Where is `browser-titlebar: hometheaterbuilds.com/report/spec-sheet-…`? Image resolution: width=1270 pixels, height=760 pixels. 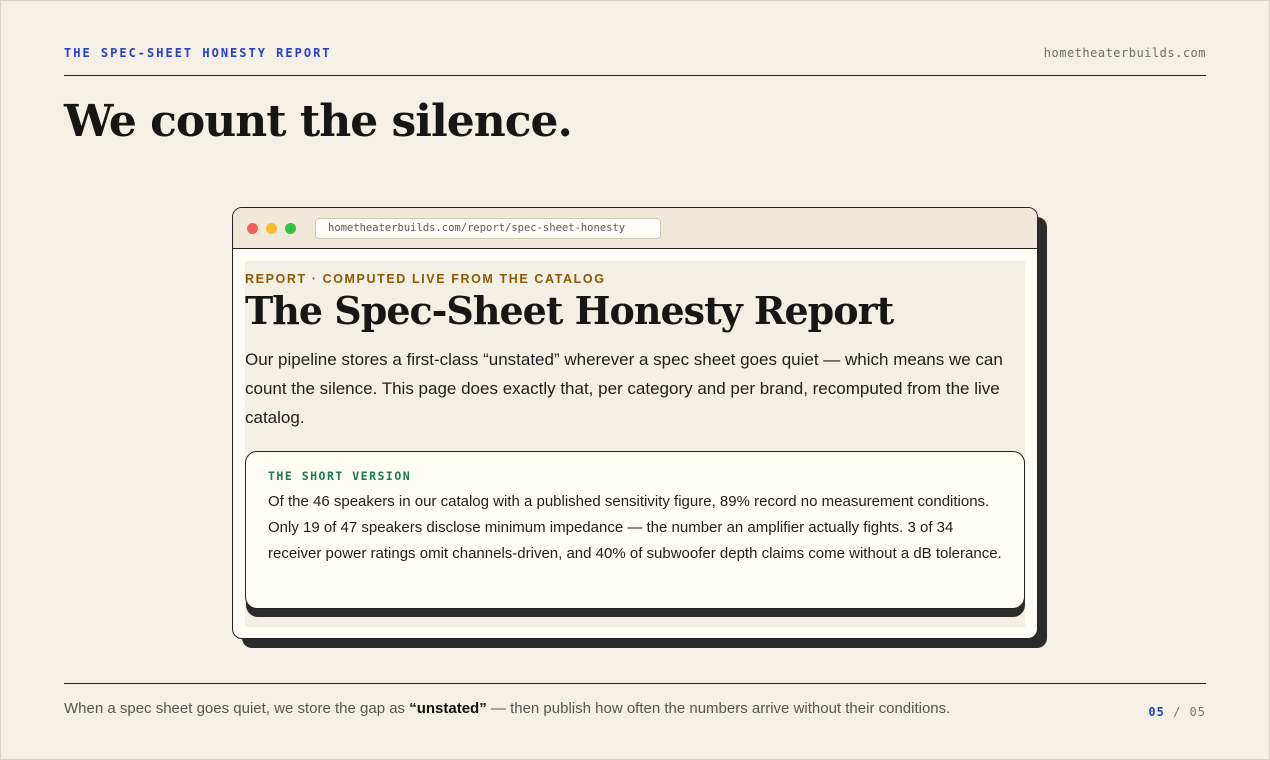 browser-titlebar: hometheaterbuilds.com/report/spec-sheet-… is located at coordinates (635, 228).